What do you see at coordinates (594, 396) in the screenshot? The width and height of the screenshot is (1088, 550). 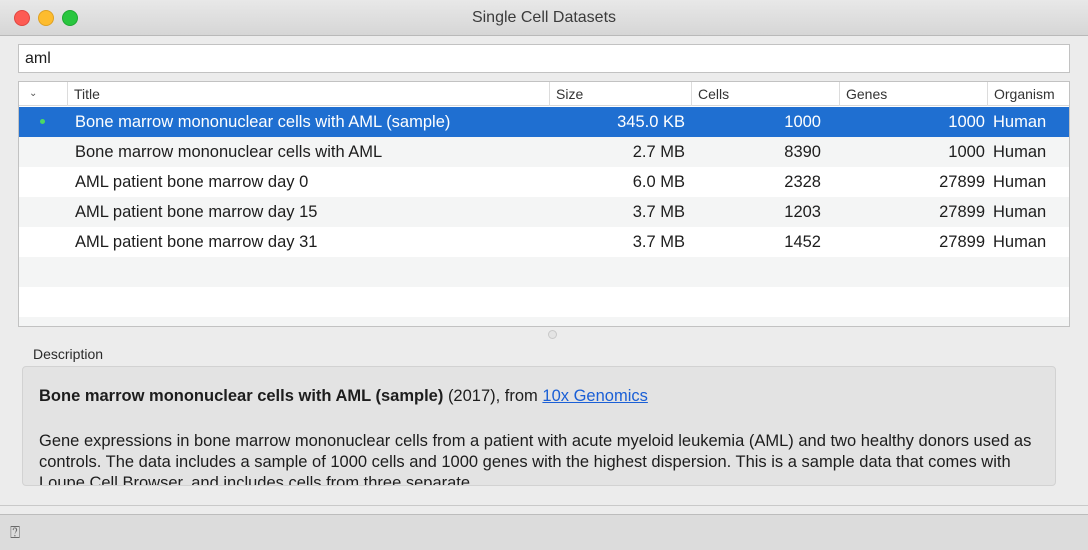 I see `source-link: 10x Genomics` at bounding box center [594, 396].